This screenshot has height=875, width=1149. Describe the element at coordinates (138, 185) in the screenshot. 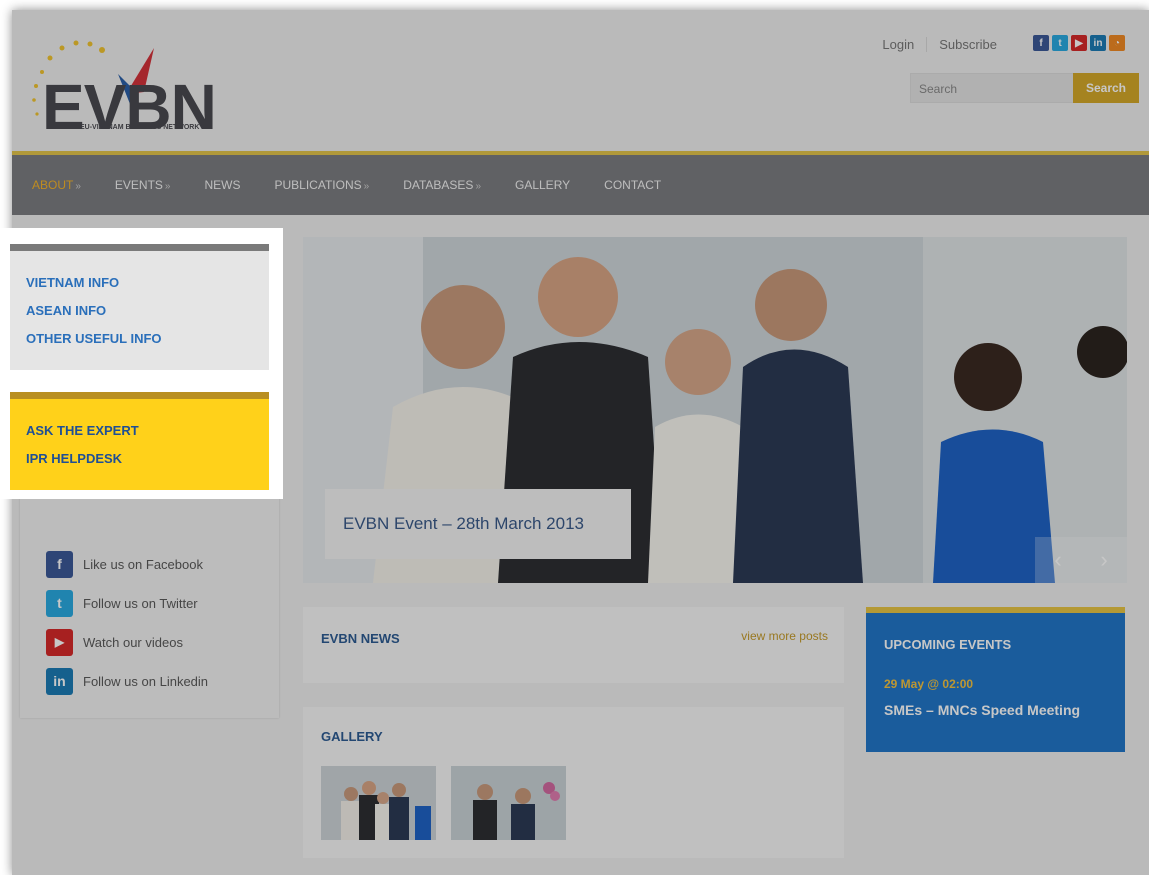

I see `nav-label: EVENTS` at that location.